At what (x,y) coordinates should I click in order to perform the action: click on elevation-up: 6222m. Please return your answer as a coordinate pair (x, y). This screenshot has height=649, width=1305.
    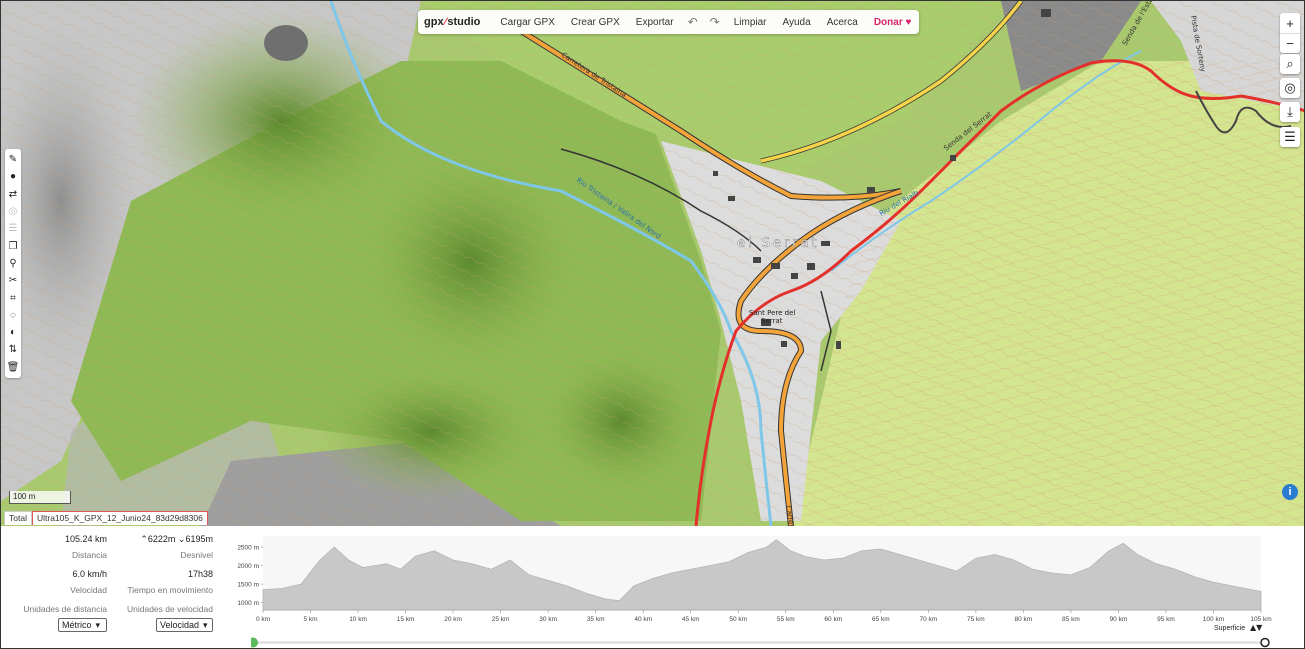
    Looking at the image, I should click on (161, 539).